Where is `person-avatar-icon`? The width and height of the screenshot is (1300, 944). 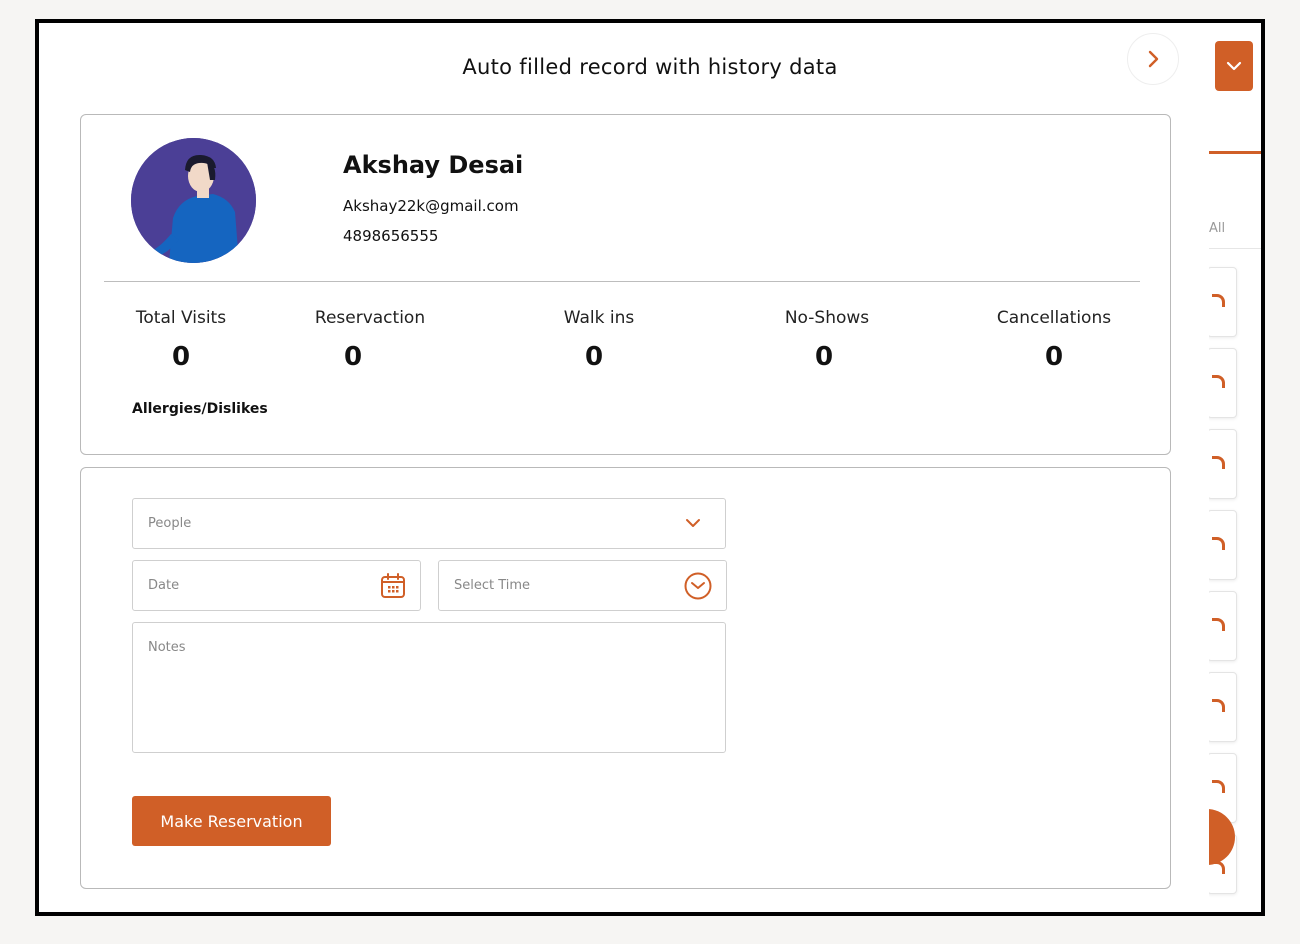
person-avatar-icon is located at coordinates (193, 200).